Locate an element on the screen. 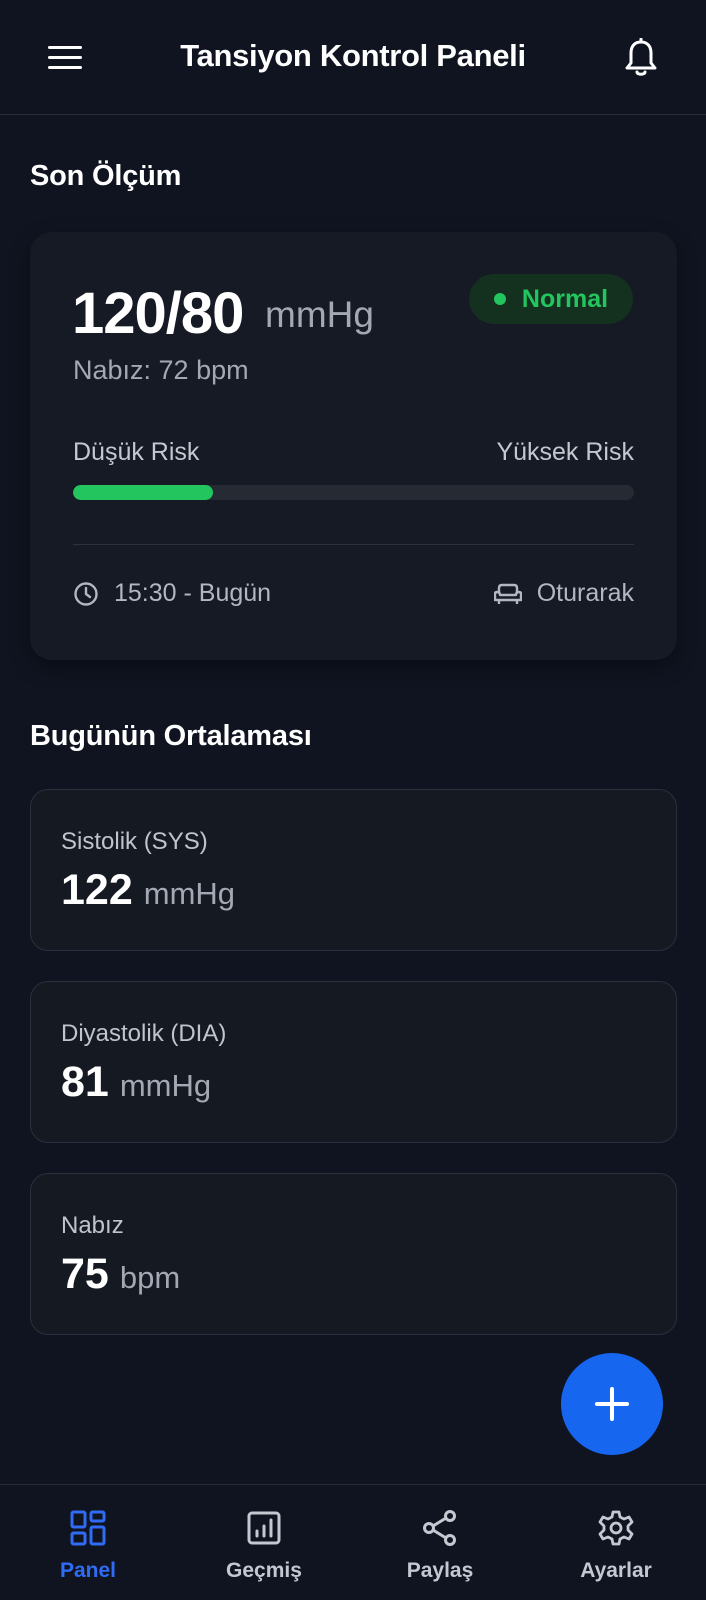 The width and height of the screenshot is (706, 1600). nav-item-share: Paylaş is located at coordinates (440, 1542).